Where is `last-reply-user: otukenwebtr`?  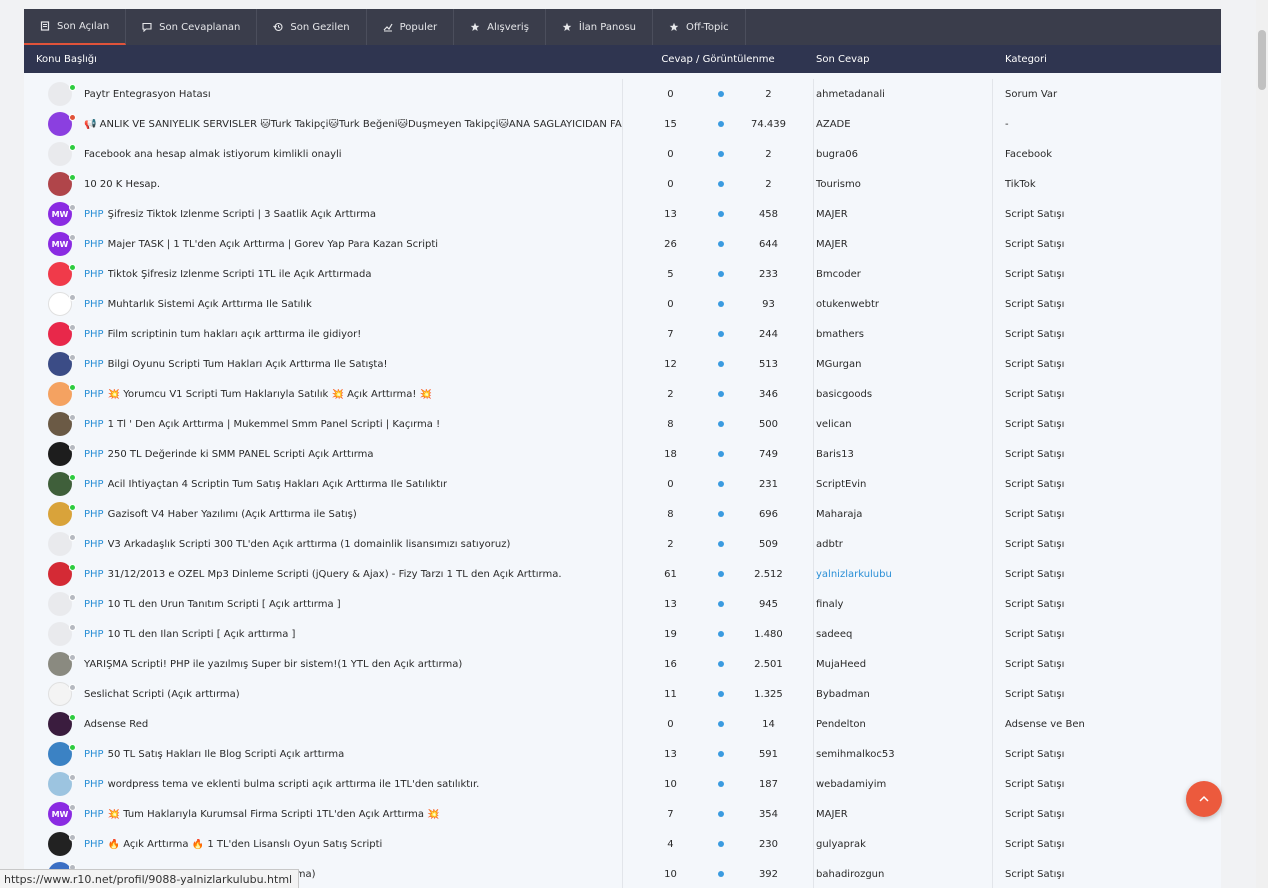 last-reply-user: otukenwebtr is located at coordinates (903, 304).